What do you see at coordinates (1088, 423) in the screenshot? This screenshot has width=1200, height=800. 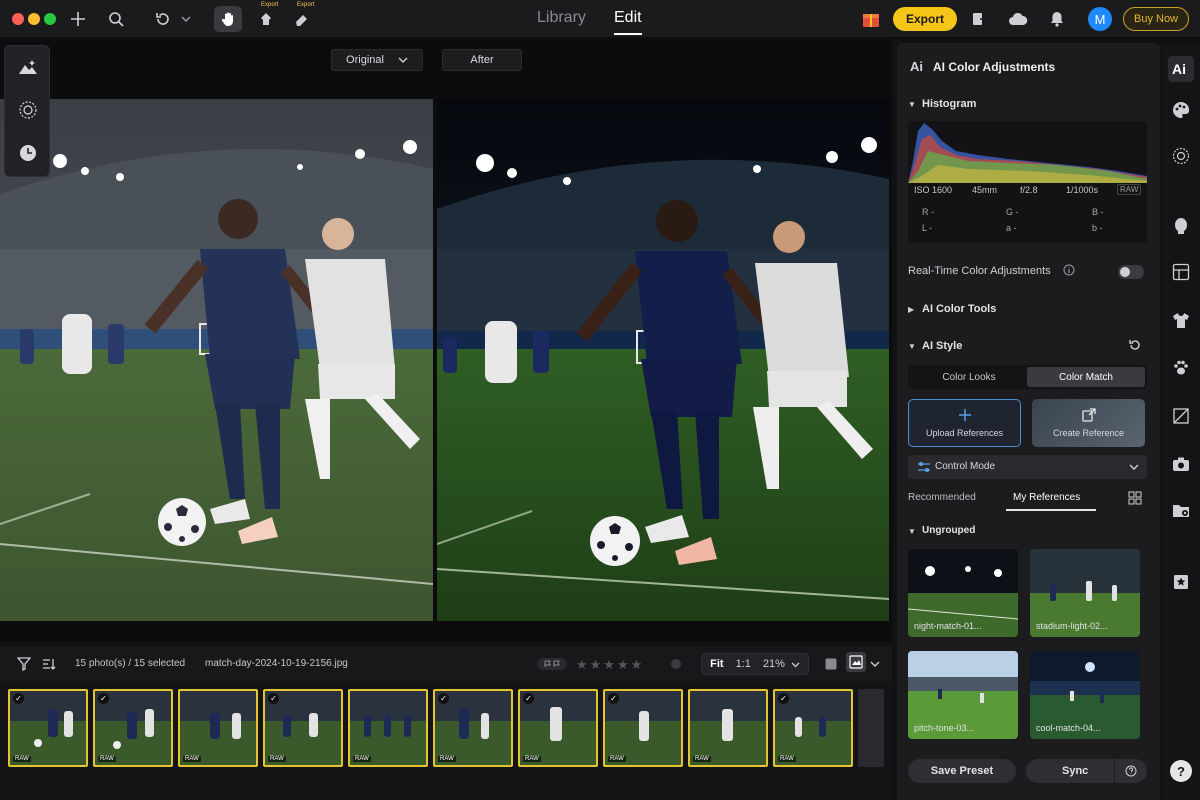 I see `create-reference-button: Create Reference` at bounding box center [1088, 423].